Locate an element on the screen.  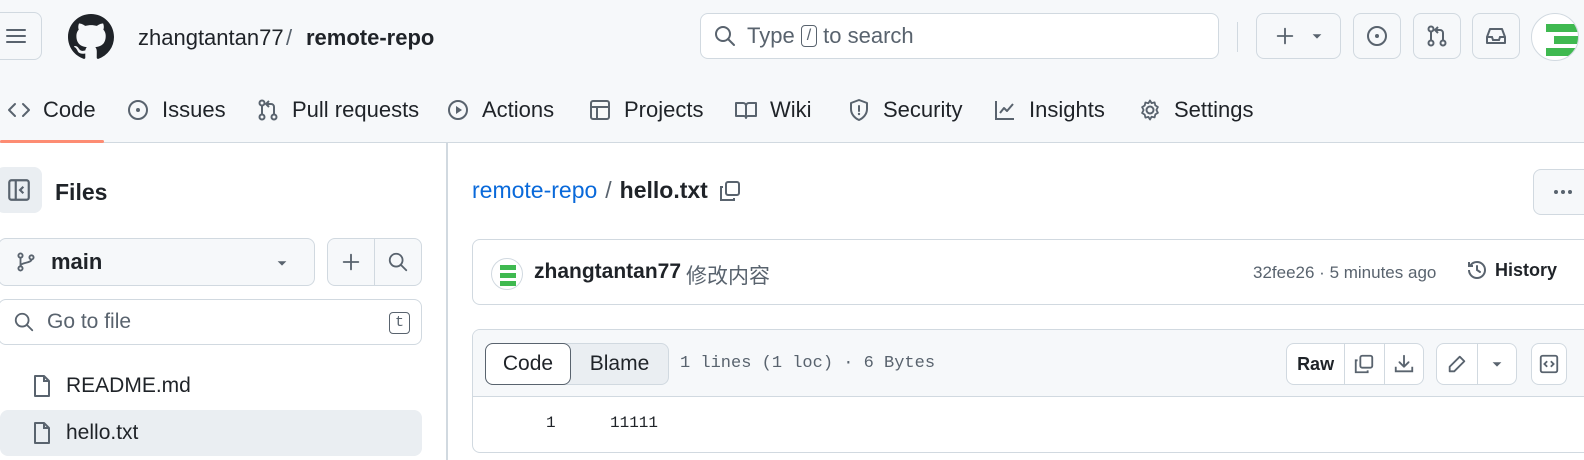
go-to-file-placeholder: Go to file is located at coordinates (89, 321).